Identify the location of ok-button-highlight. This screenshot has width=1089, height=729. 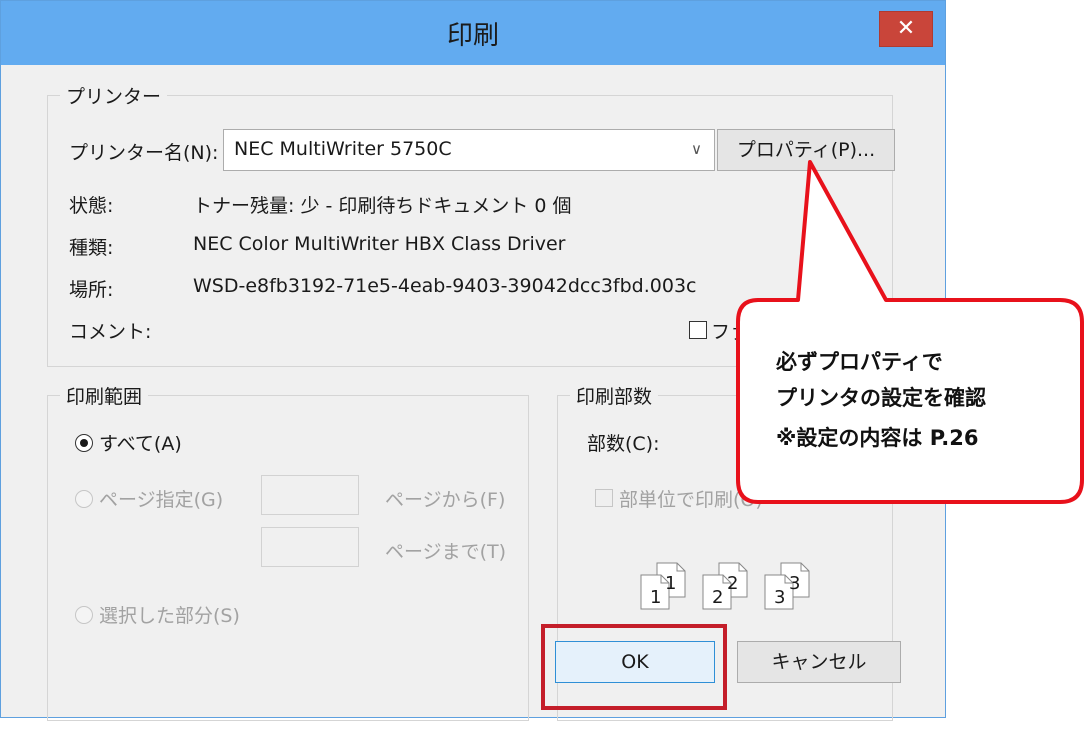
(634, 667).